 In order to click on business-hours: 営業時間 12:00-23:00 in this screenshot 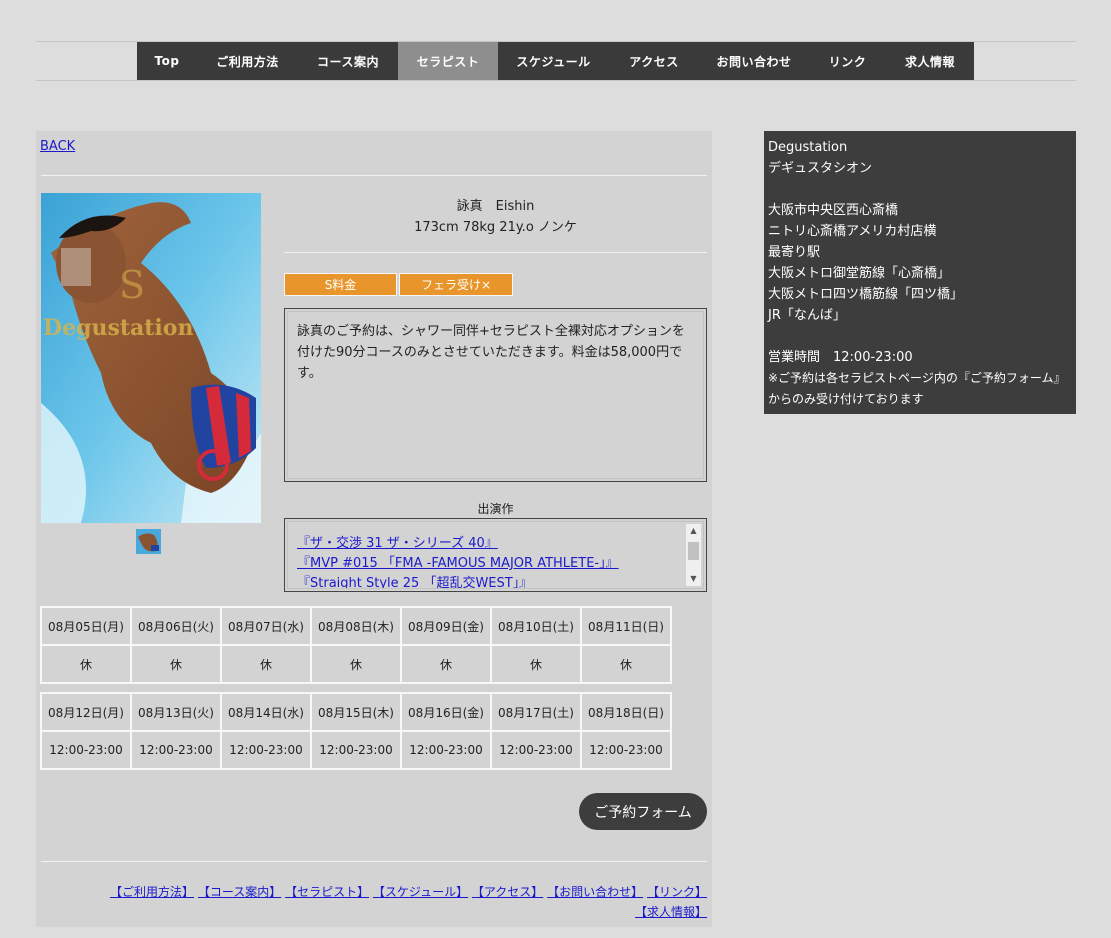, I will do `click(840, 357)`.